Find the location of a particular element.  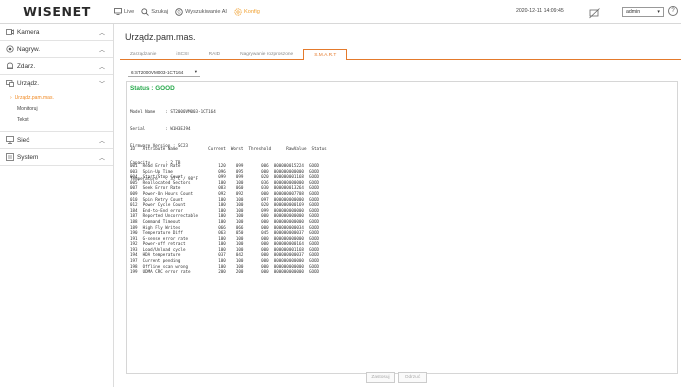

sidebar-item-label: Urządz.pam.mas. is located at coordinates (34, 97).